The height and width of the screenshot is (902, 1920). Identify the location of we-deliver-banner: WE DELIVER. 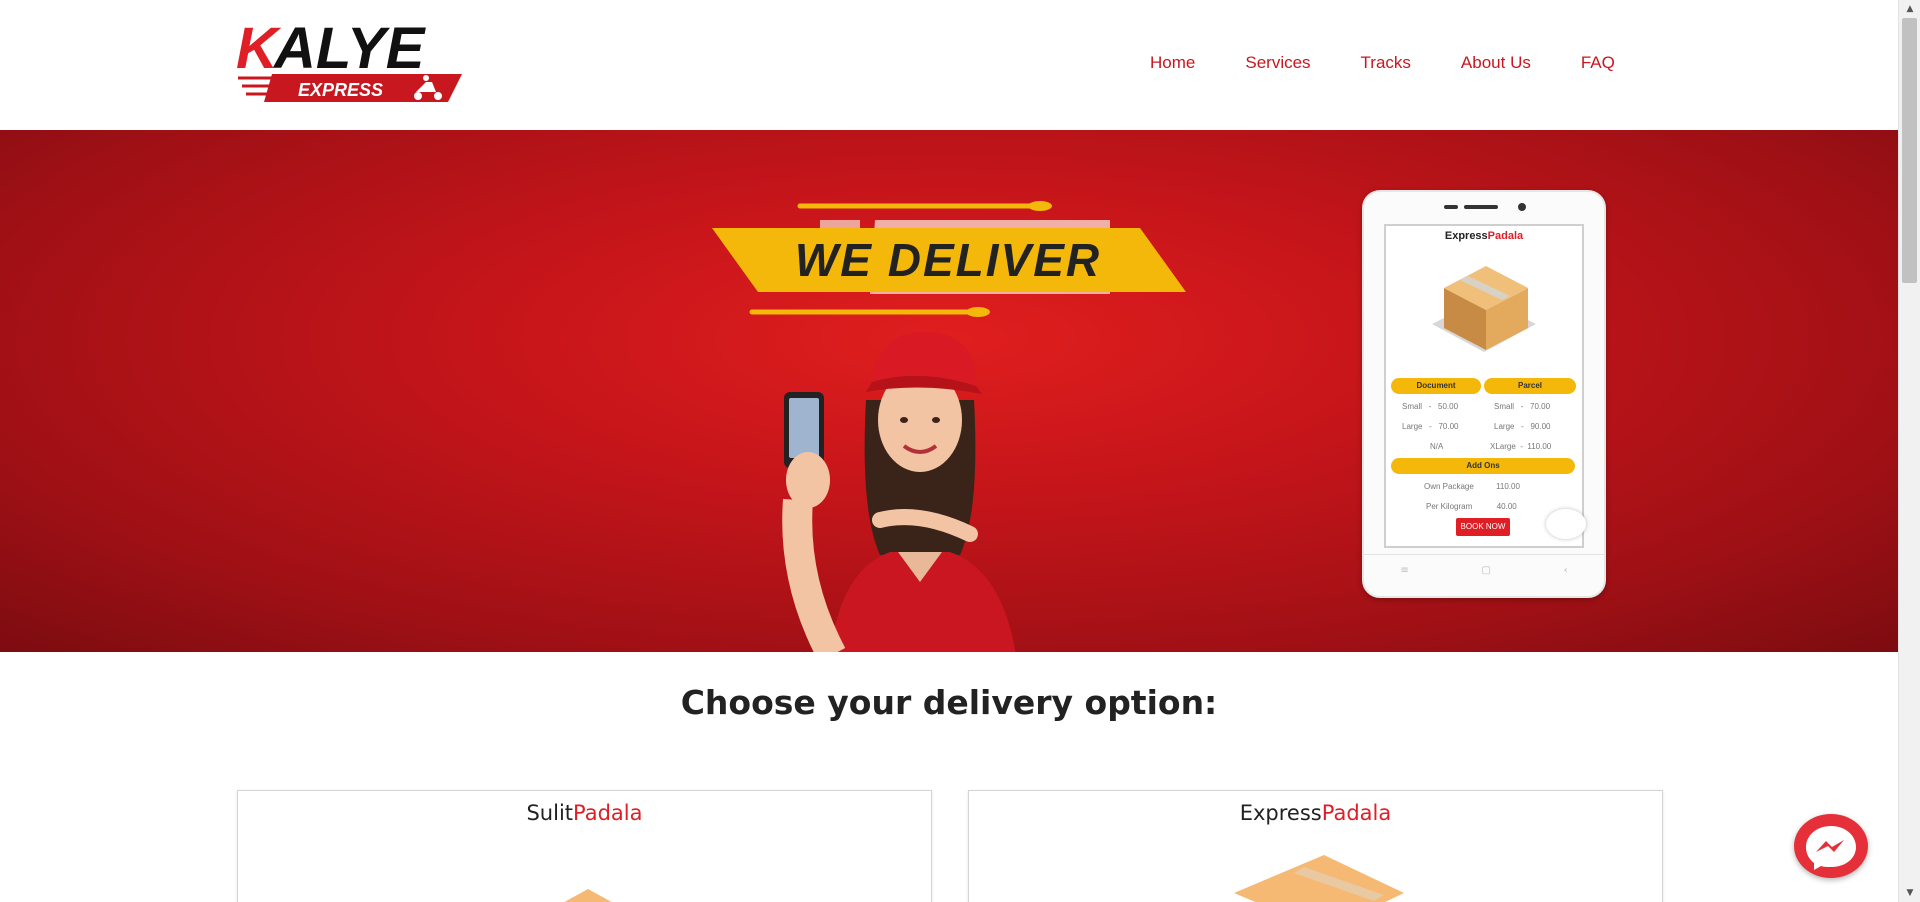
(949, 259).